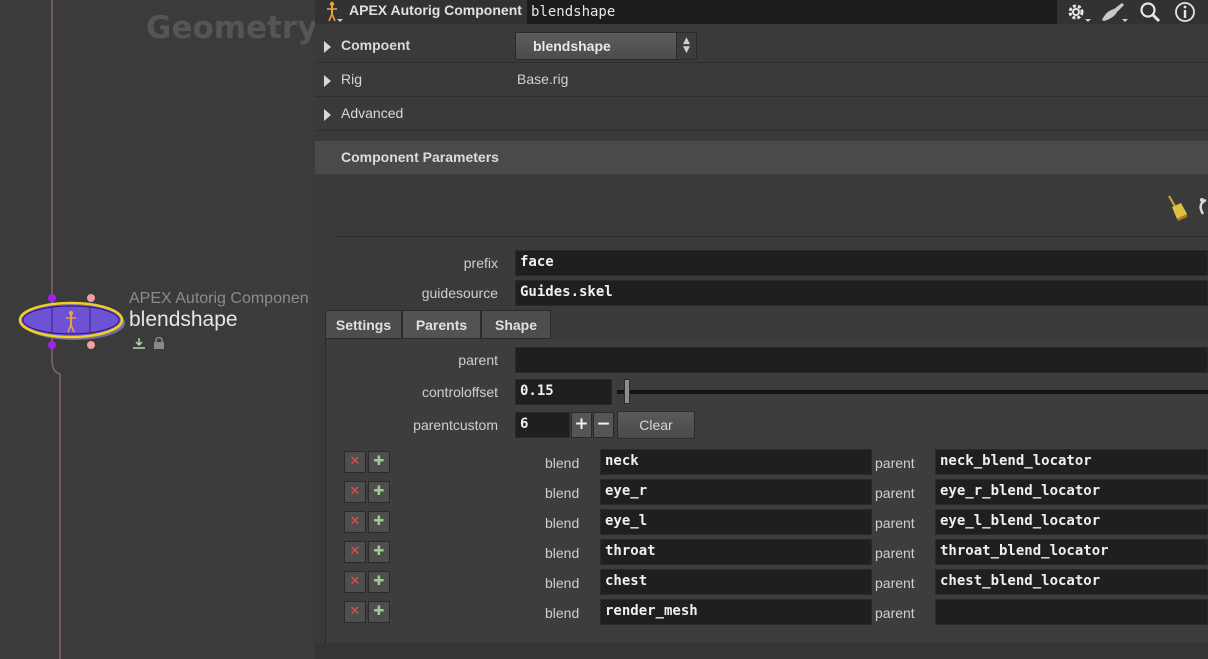 Image resolution: width=1208 pixels, height=659 pixels. What do you see at coordinates (861, 360) in the screenshot?
I see `parent-field` at bounding box center [861, 360].